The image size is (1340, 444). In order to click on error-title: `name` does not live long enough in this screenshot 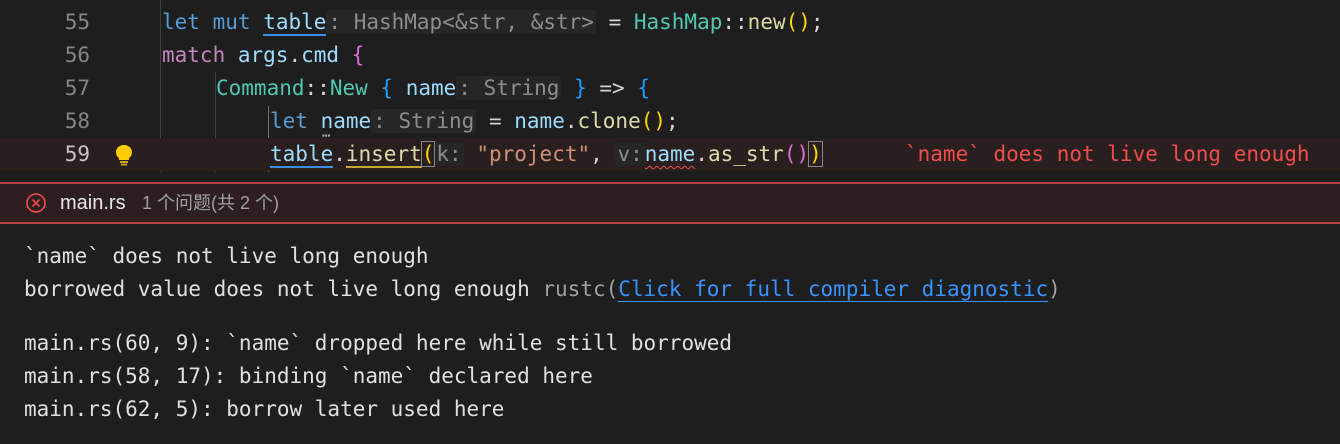, I will do `click(226, 256)`.